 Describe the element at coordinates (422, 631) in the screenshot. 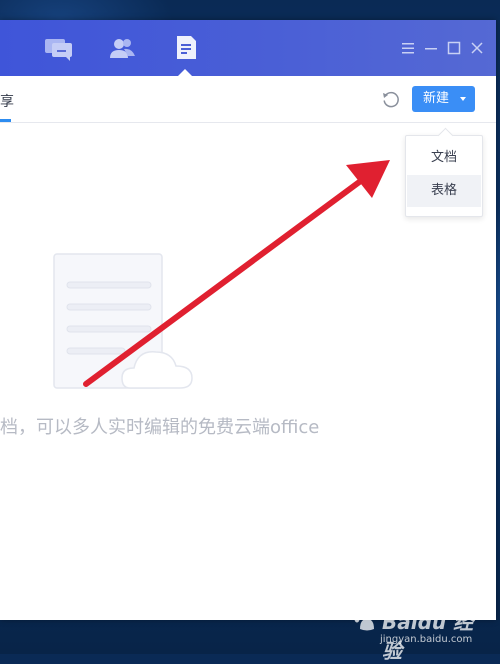

I see `baidu-watermark: Baidu 经验 jingyan.baidu.com` at that location.